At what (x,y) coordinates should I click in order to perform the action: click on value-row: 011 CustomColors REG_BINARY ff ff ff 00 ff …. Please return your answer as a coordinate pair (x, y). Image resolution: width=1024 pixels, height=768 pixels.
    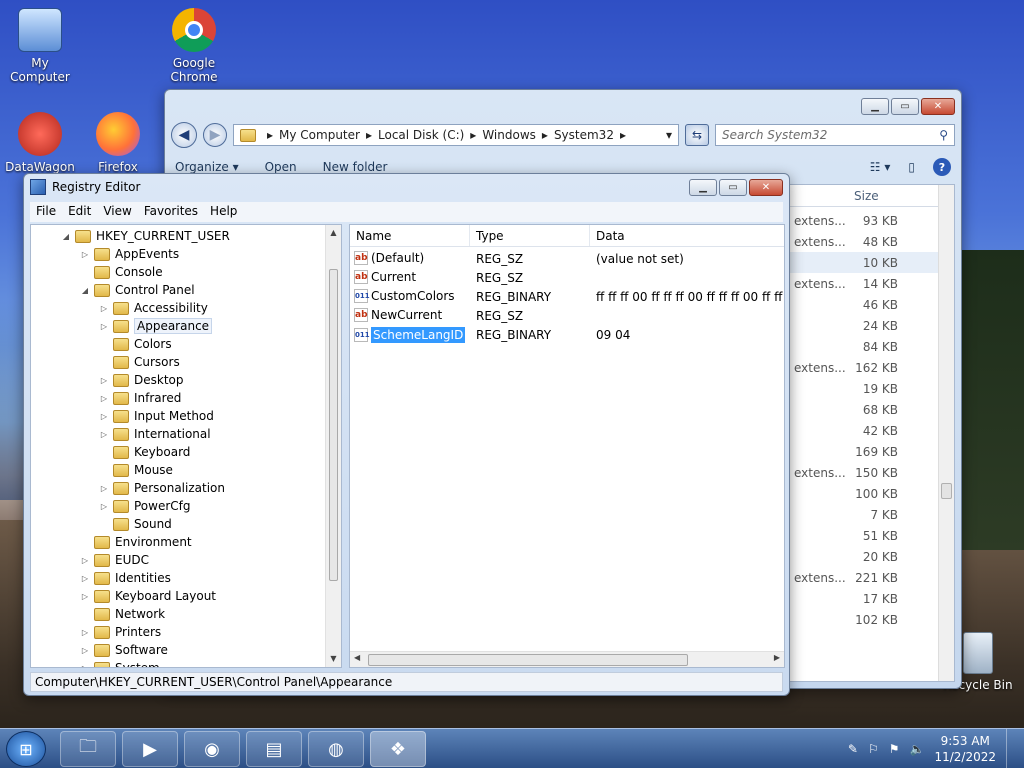
    Looking at the image, I should click on (567, 296).